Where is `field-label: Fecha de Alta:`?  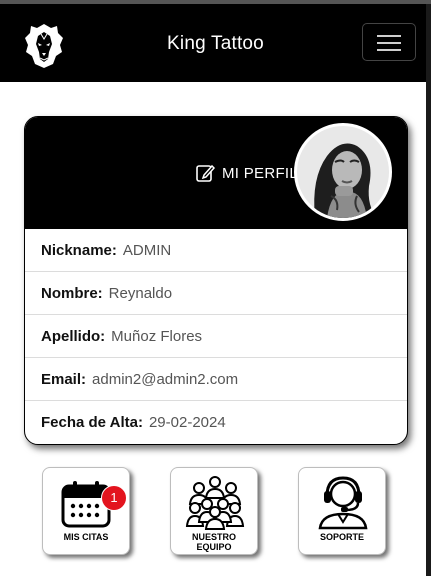 field-label: Fecha de Alta: is located at coordinates (92, 422).